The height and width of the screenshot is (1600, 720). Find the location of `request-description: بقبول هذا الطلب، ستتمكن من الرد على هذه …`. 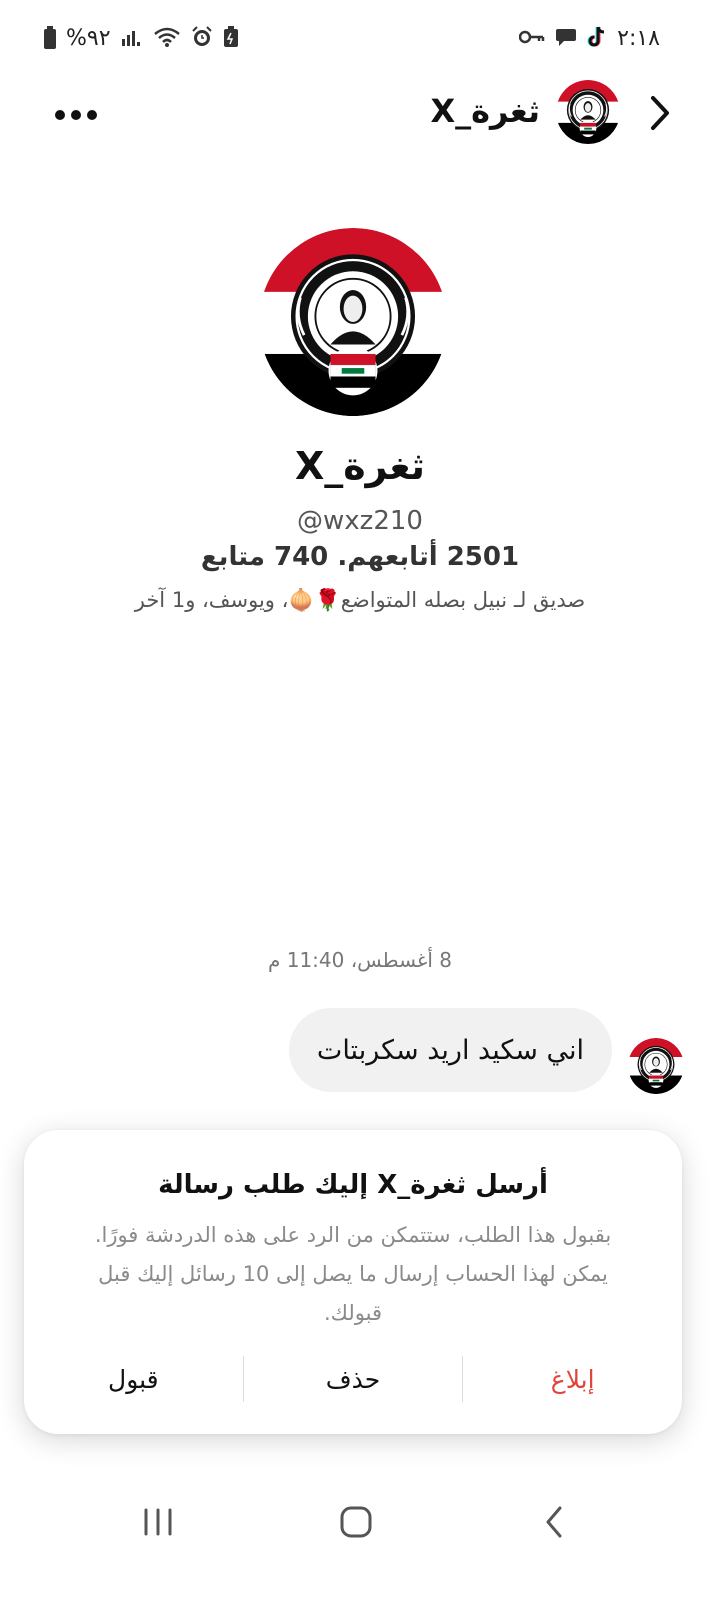

request-description: بقبول هذا الطلب، ستتمكن من الرد على هذه … is located at coordinates (353, 1274).